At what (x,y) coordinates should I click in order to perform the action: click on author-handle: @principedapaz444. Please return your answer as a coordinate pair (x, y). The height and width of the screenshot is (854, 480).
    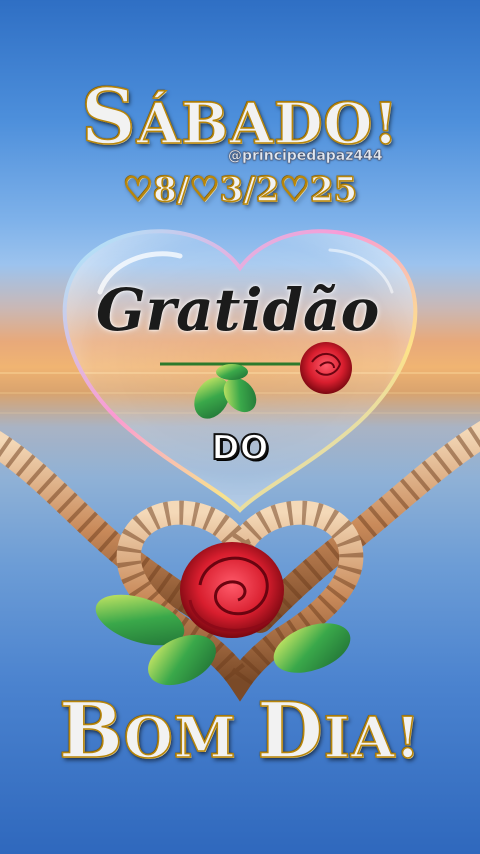
    Looking at the image, I should click on (305, 156).